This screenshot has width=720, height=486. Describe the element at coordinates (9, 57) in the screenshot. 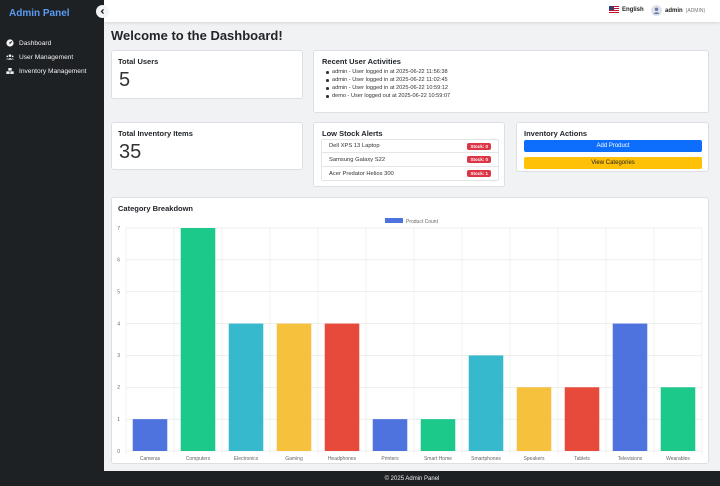

I see `users-icon` at that location.